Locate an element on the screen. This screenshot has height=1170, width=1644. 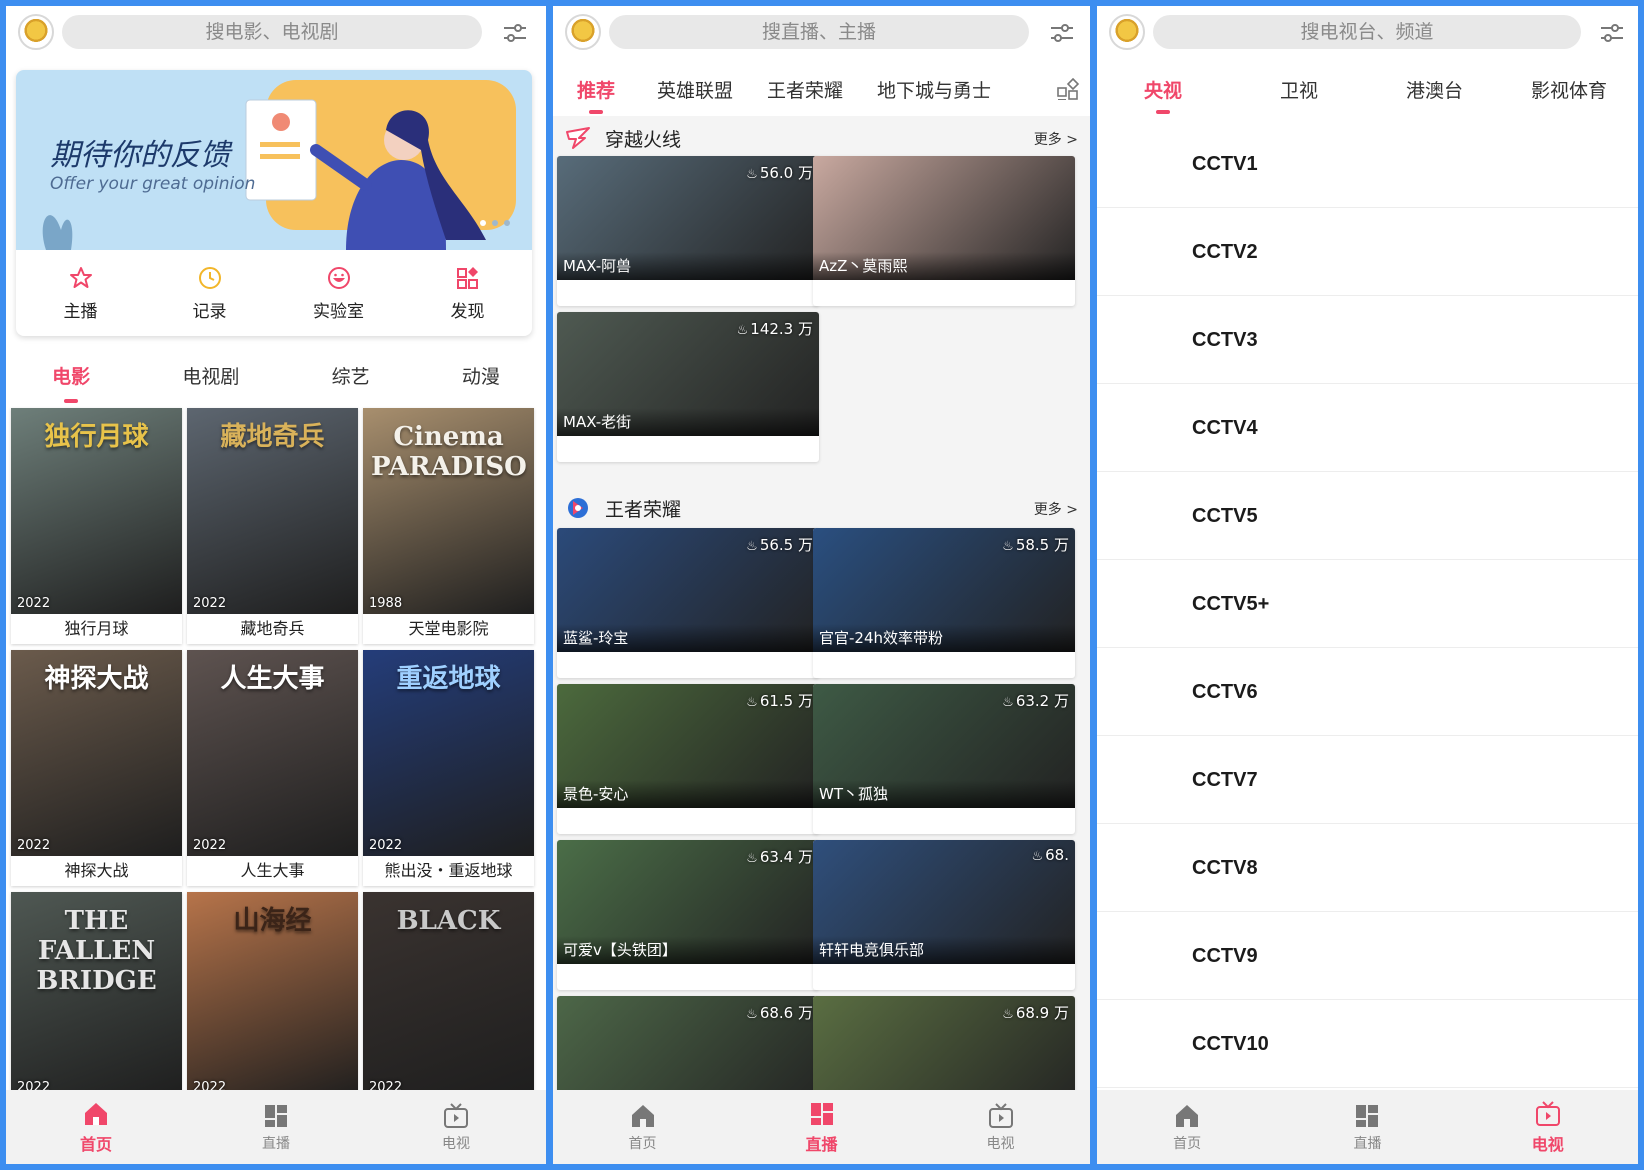
stream-thumbnail: ♨ 68. 轩轩电竞俱乐部 is located at coordinates (944, 902).